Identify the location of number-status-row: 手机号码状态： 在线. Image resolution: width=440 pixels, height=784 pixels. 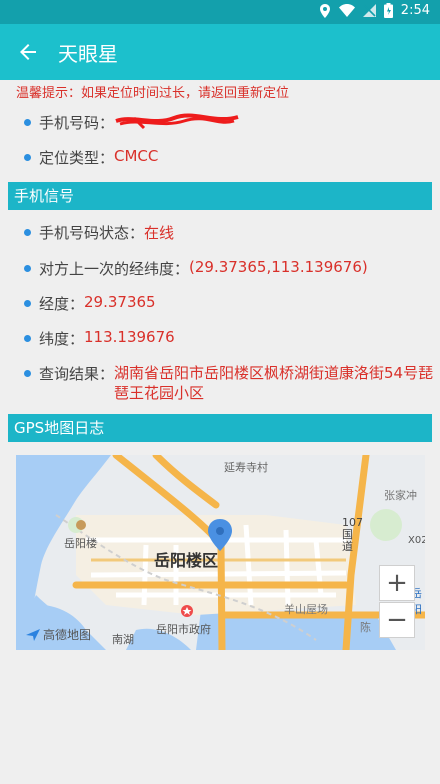
(99, 232).